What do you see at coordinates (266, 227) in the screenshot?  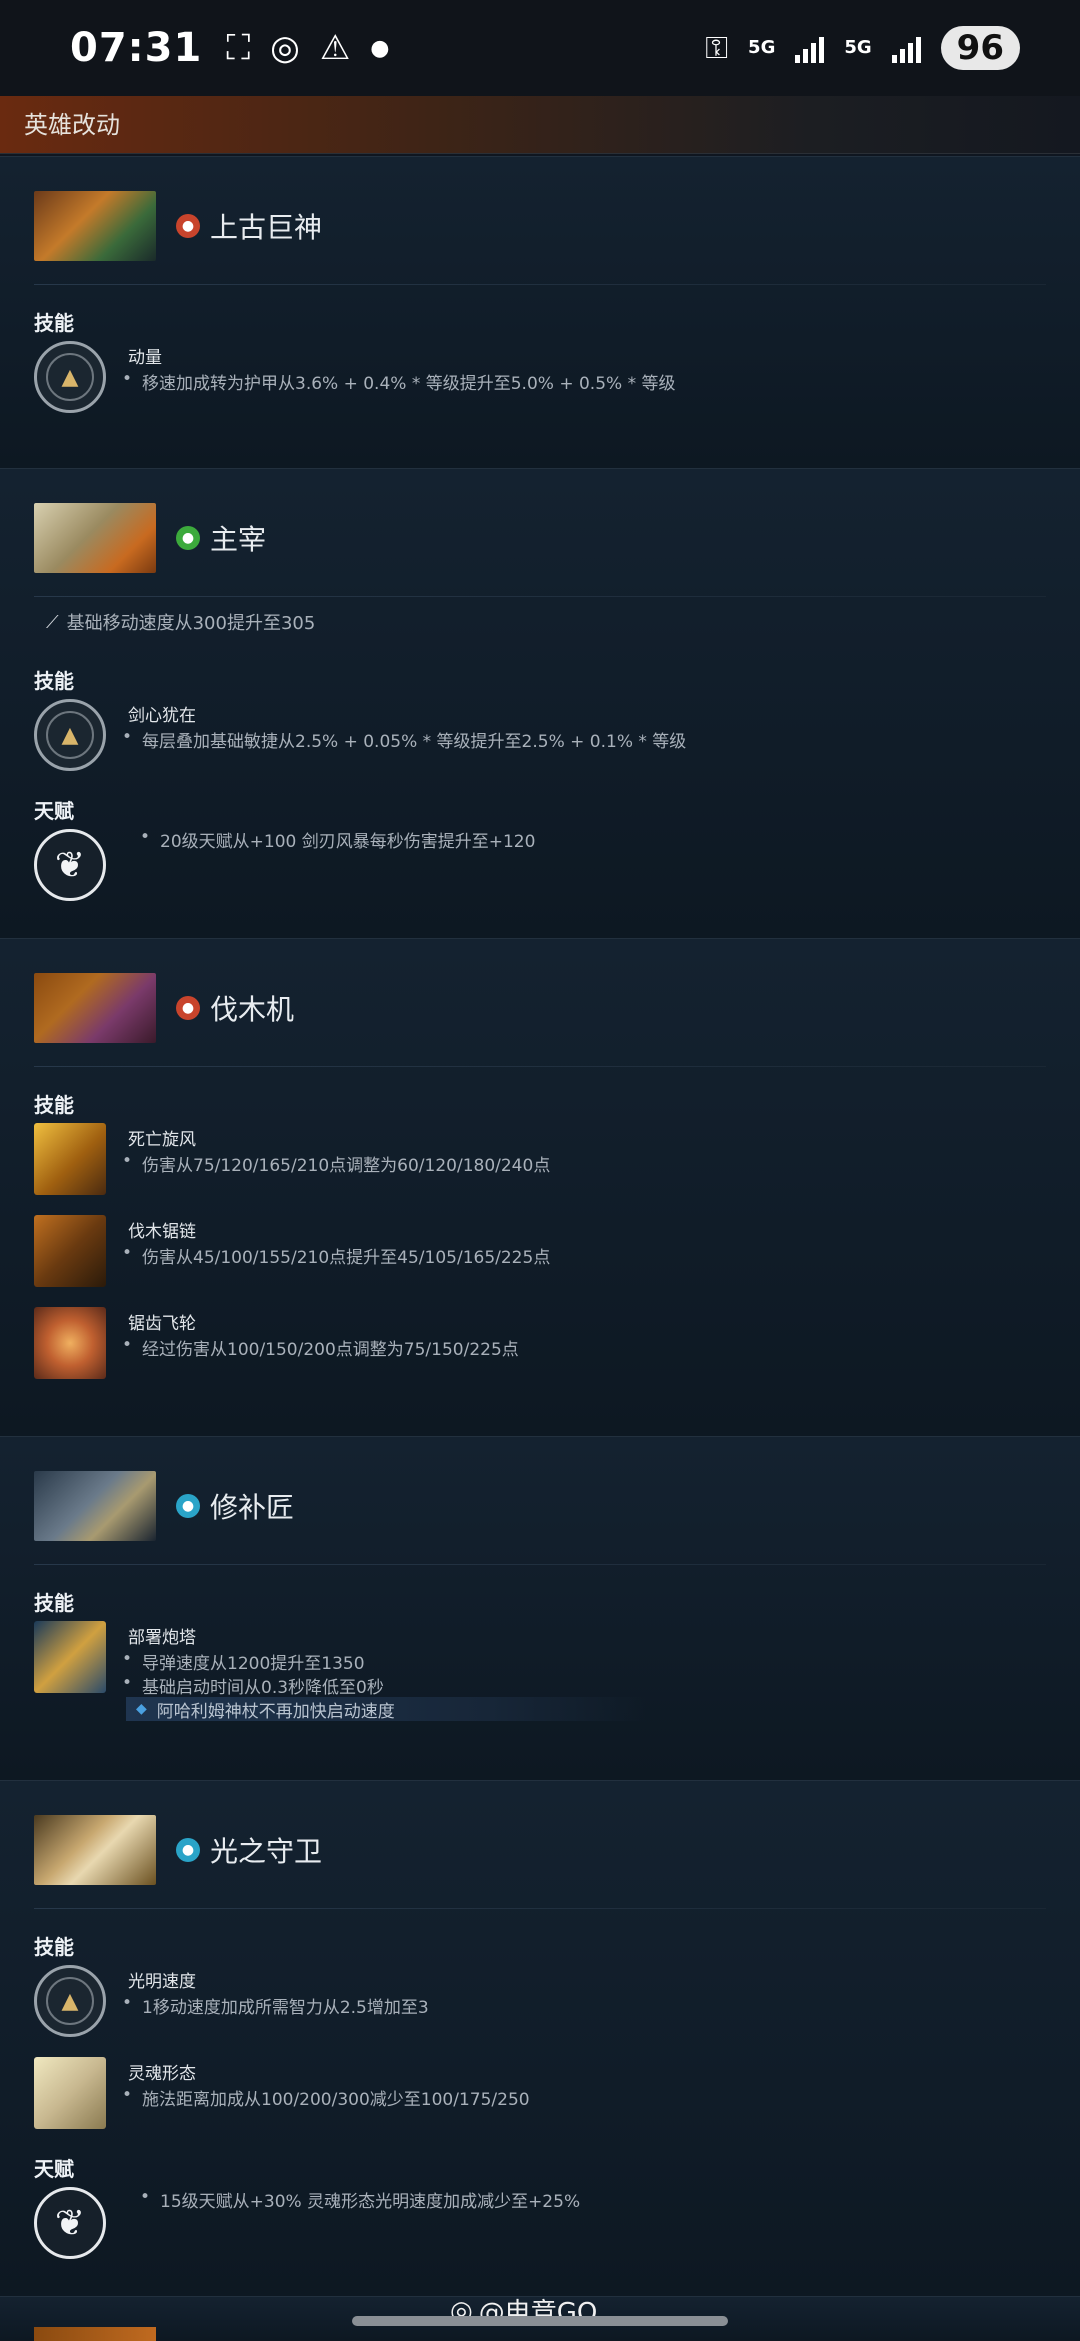 I see `hero-name: 上古巨神` at bounding box center [266, 227].